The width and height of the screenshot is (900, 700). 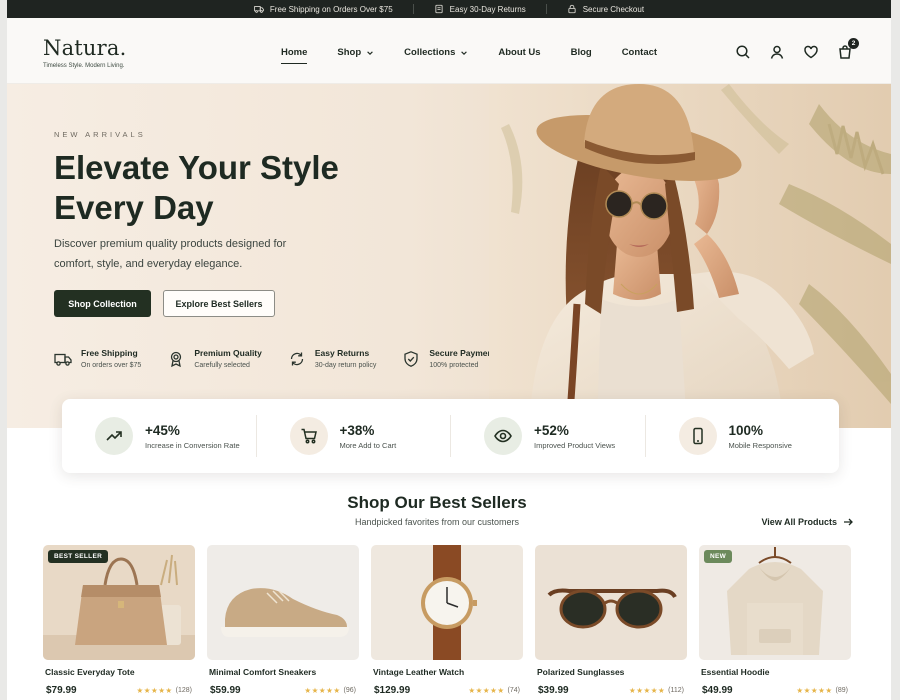 I want to click on trending-up-icon, so click(x=114, y=436).